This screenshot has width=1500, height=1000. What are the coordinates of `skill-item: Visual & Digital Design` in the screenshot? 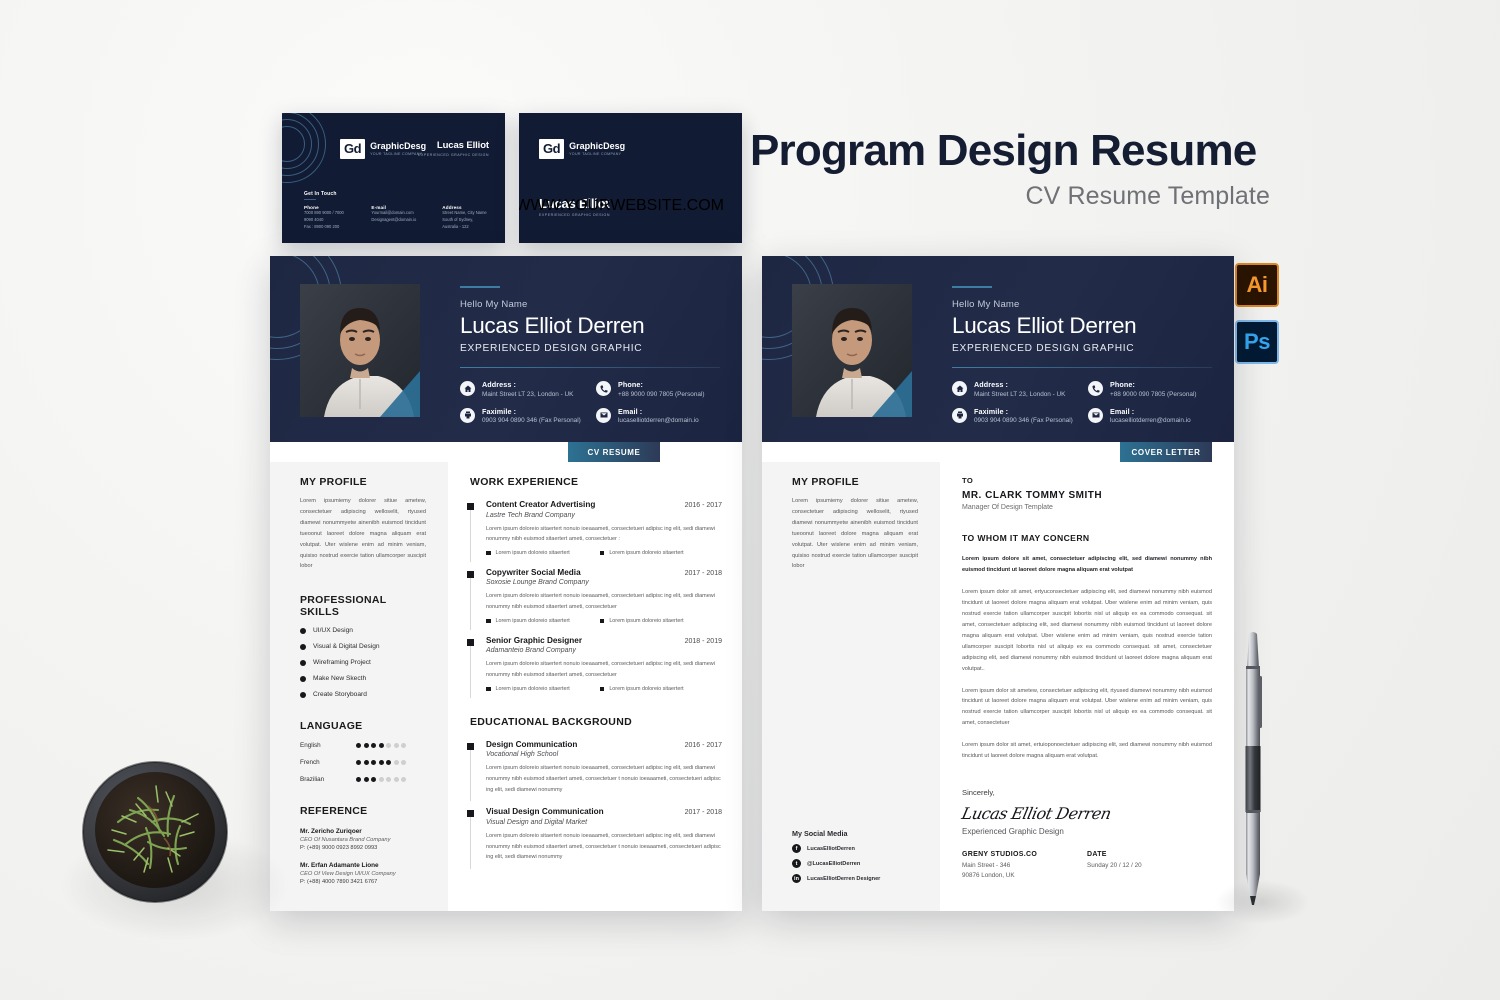 It's located at (363, 646).